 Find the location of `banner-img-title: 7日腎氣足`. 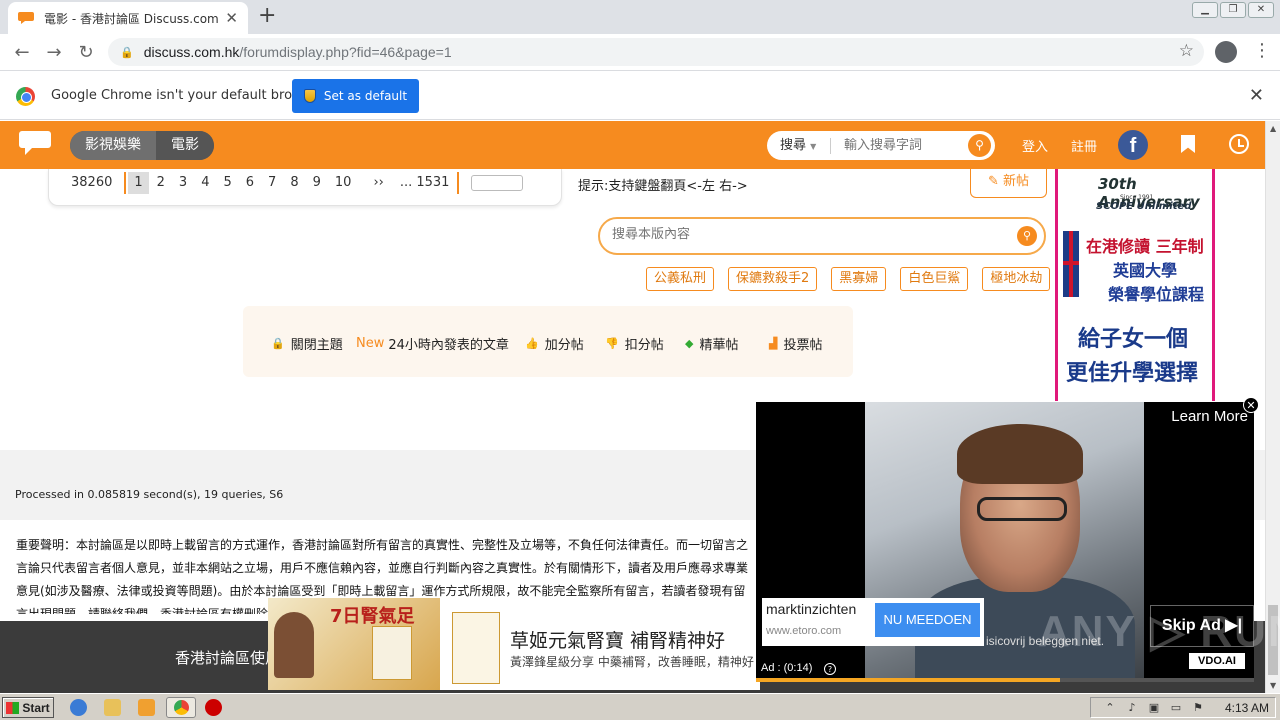

banner-img-title: 7日腎氣足 is located at coordinates (372, 616).